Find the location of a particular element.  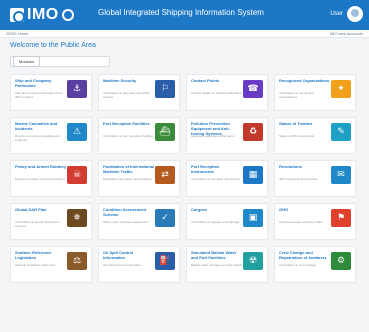

module-card-title: Port Reception Instruments is located at coordinates (217, 169).